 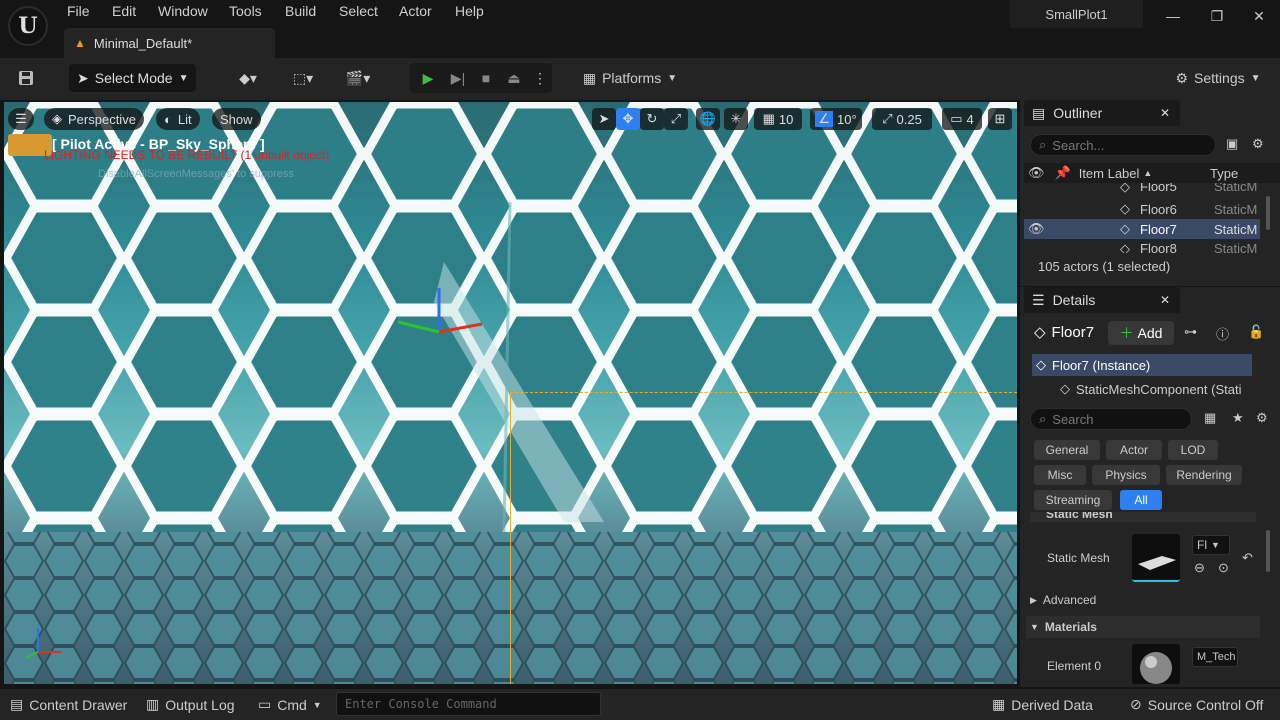 What do you see at coordinates (245, 11) in the screenshot?
I see `menu-tools: Tools` at bounding box center [245, 11].